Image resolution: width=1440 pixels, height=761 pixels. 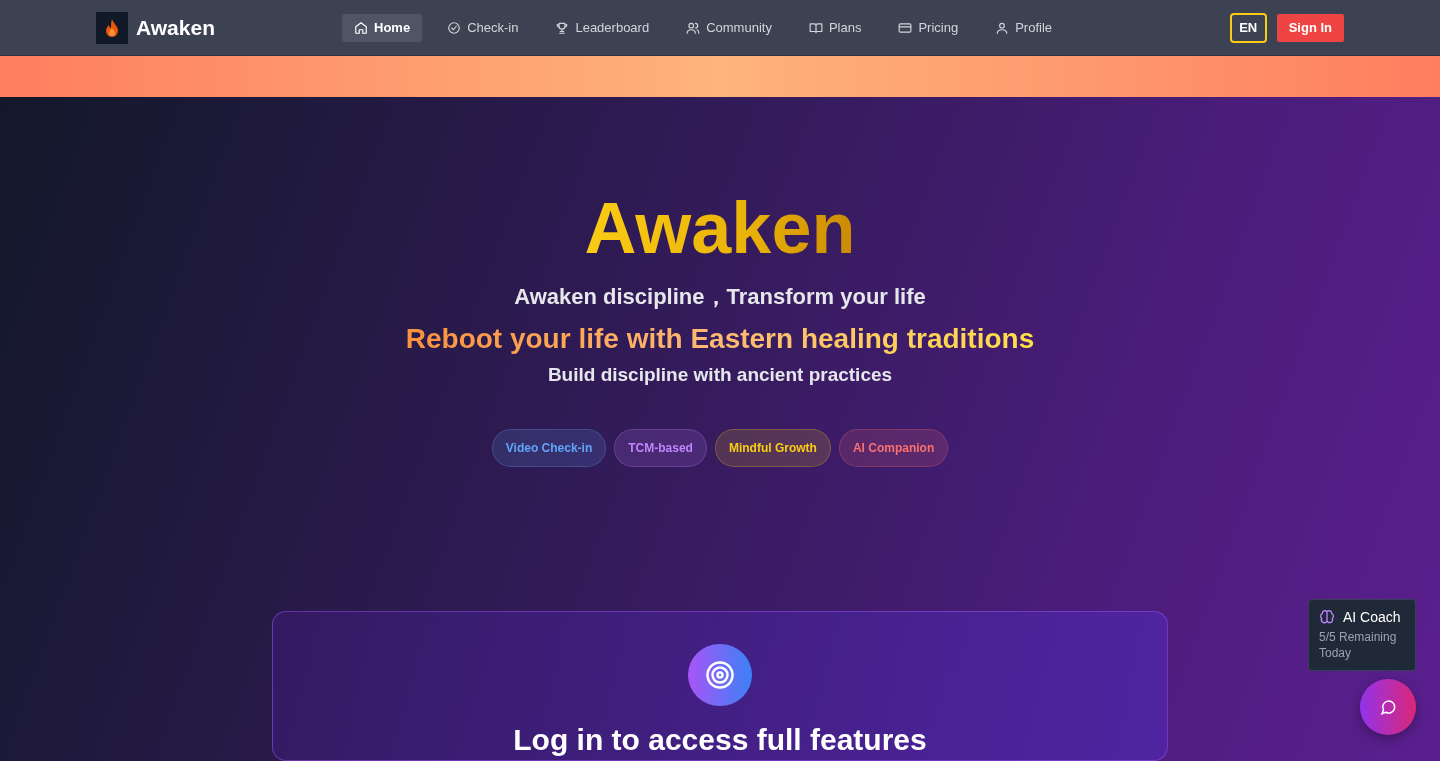 What do you see at coordinates (175, 27) in the screenshot?
I see `brand-name: Awaken` at bounding box center [175, 27].